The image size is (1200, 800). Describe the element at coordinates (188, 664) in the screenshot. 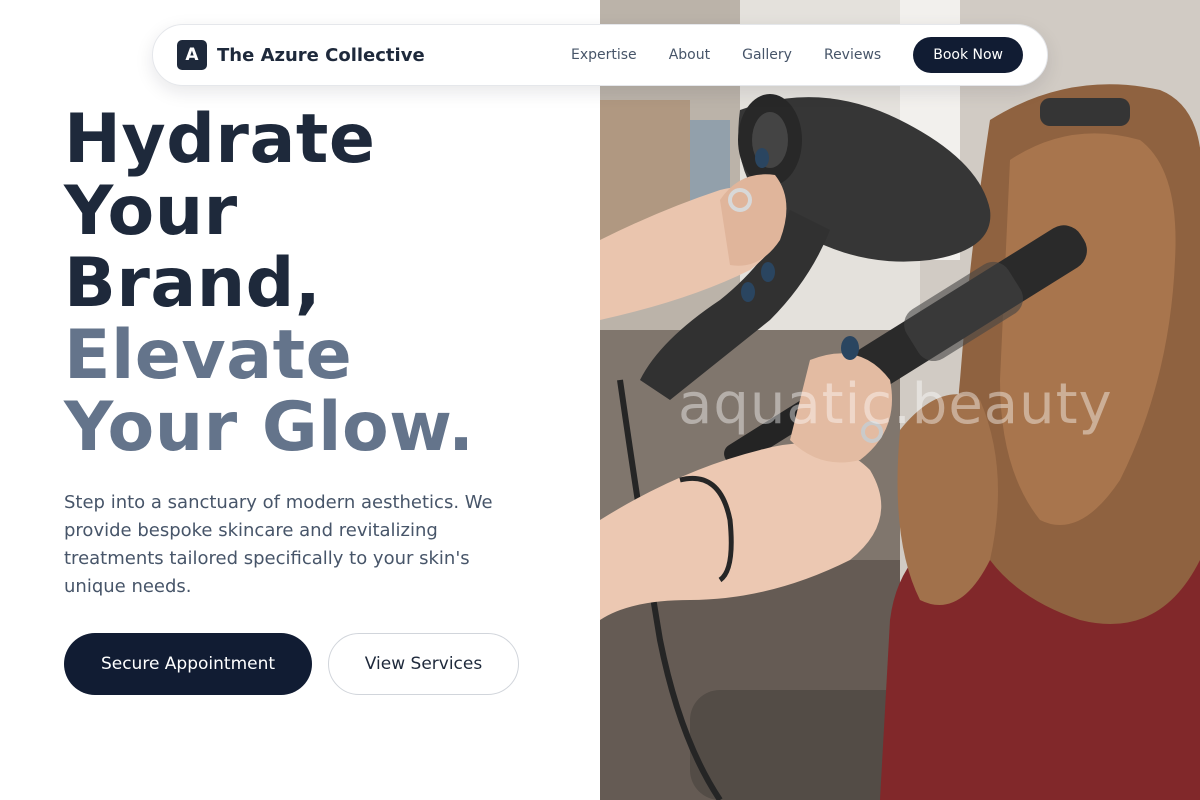

I see `secure-appointment-button: Secure Appointment` at that location.